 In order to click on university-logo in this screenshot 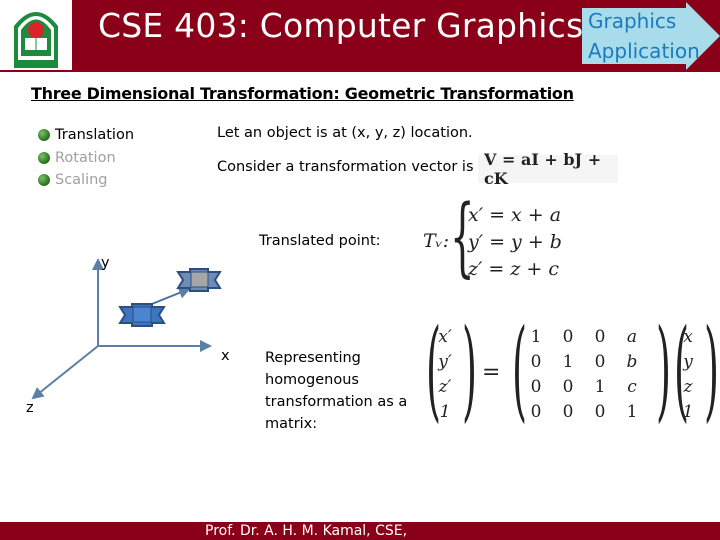, I will do `click(36, 35)`.